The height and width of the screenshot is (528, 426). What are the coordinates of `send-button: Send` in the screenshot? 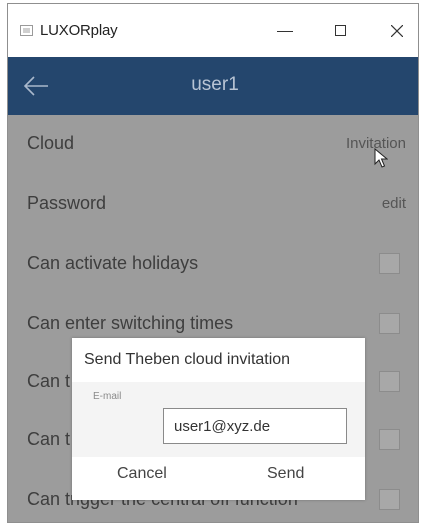 It's located at (285, 474).